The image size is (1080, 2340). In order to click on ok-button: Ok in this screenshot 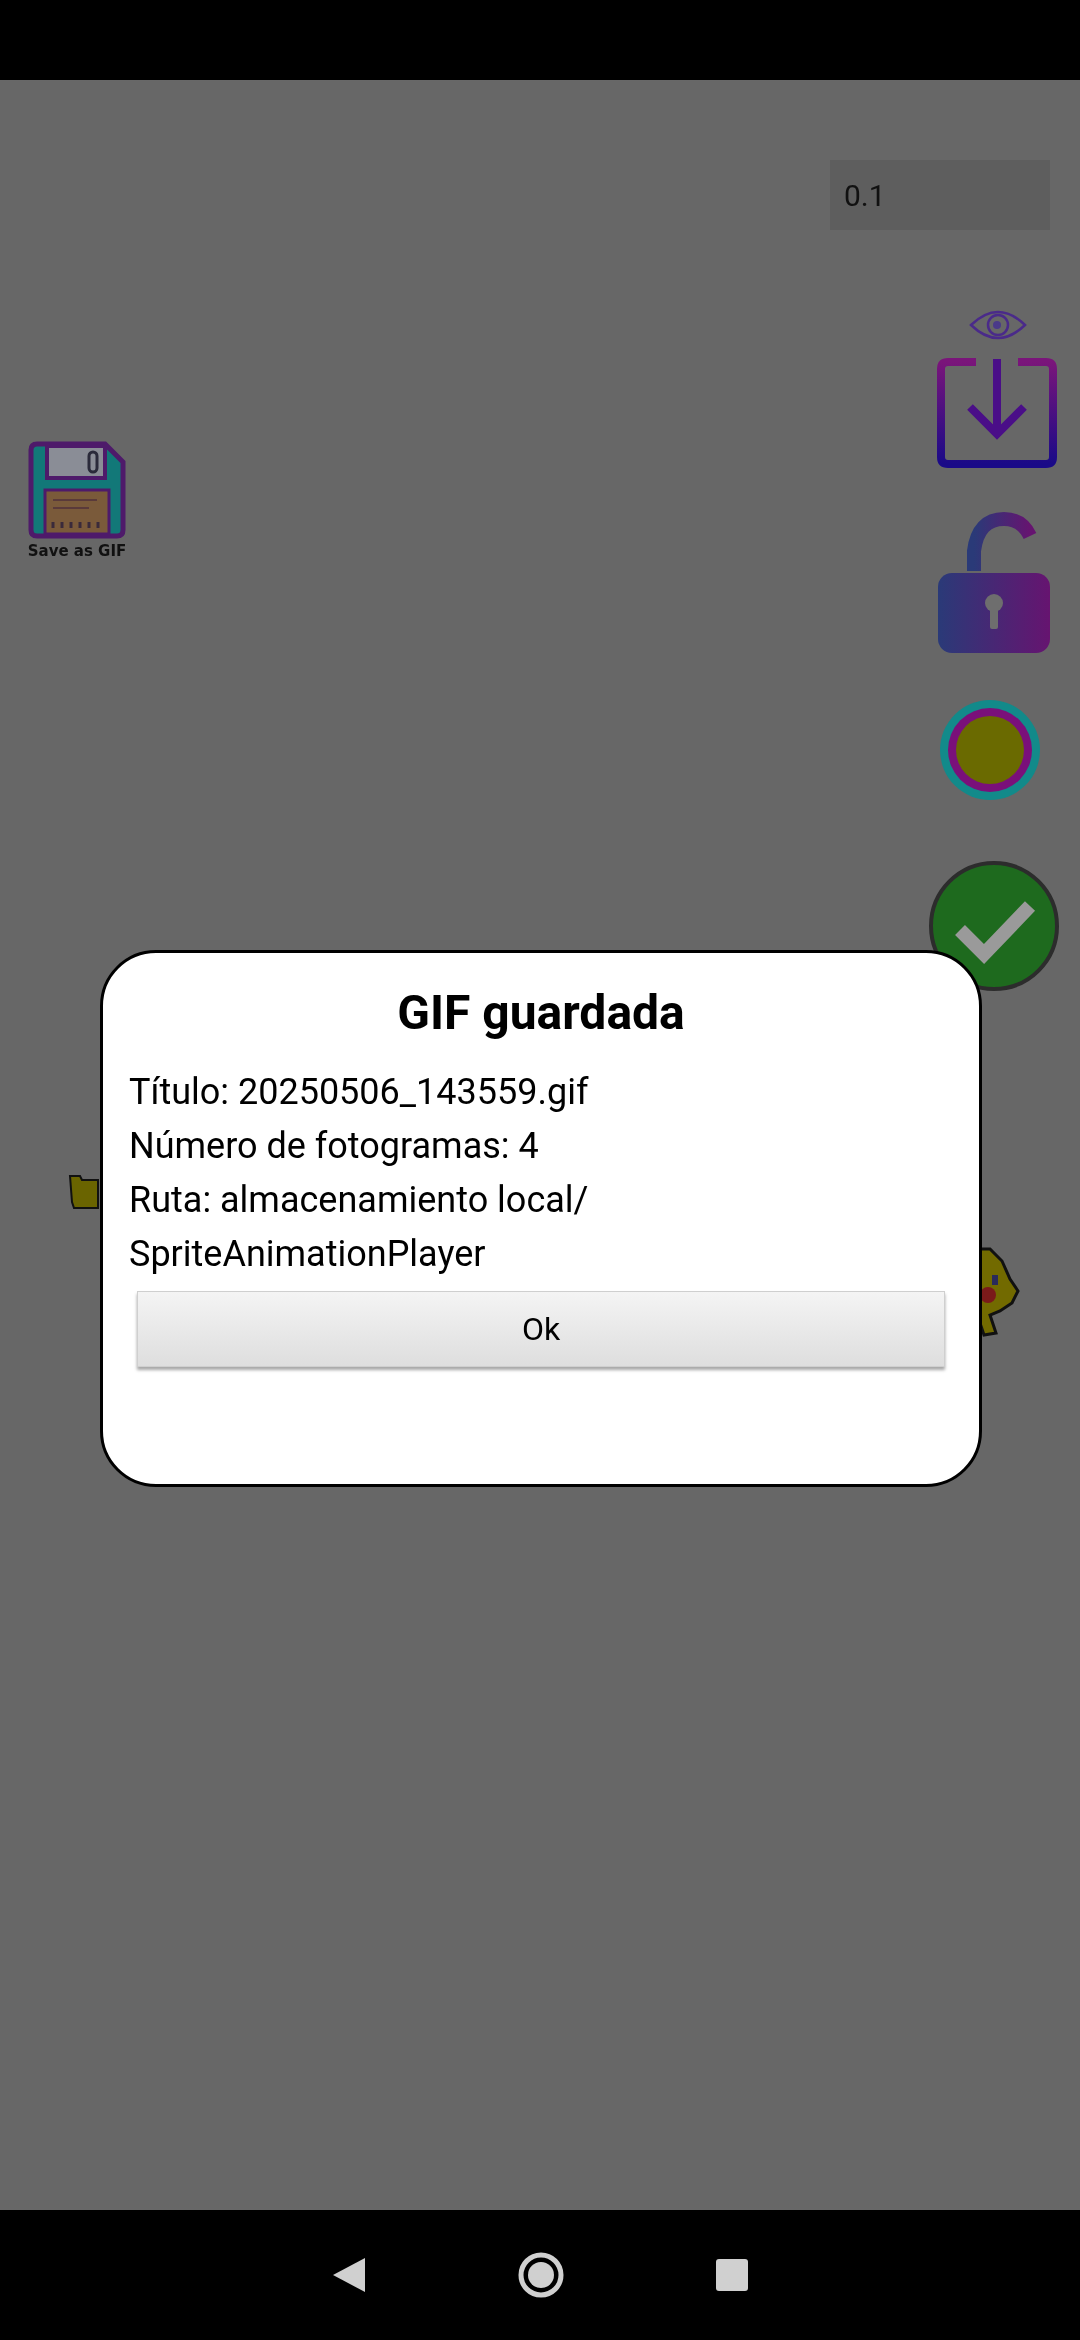, I will do `click(541, 1329)`.